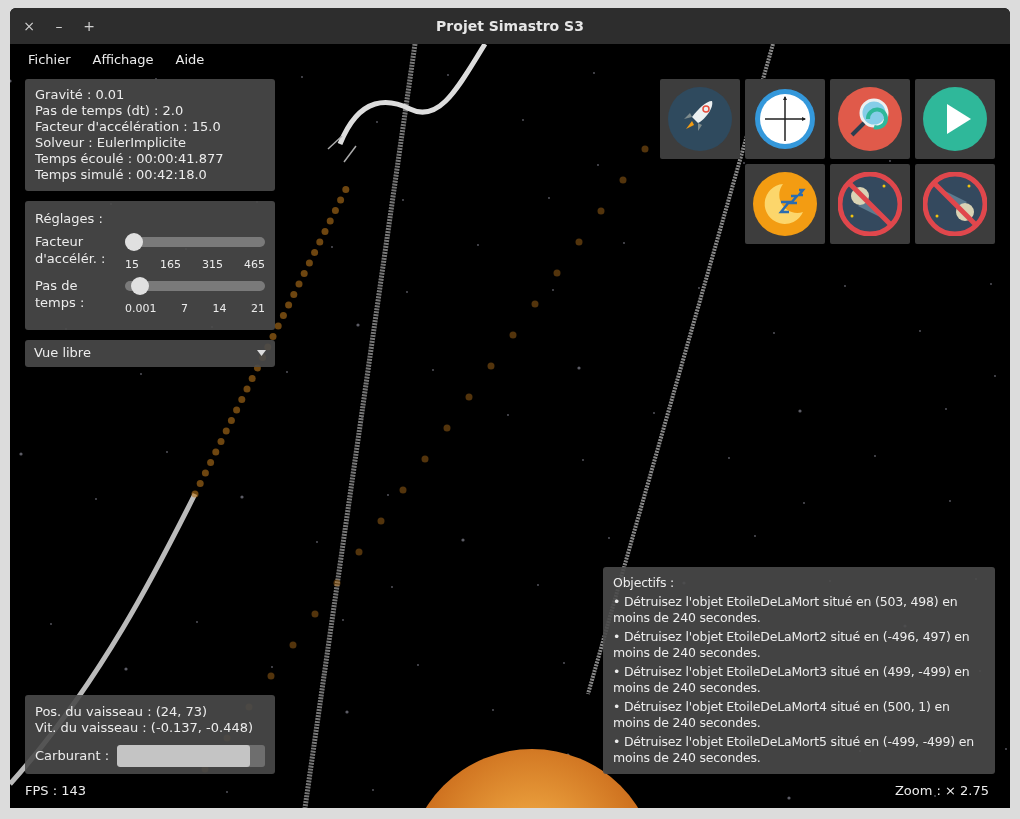 The image size is (1020, 819). What do you see at coordinates (792, 679) in the screenshot?
I see `objective-text: • Détruisez l'objet EtoileDeLaMort3 situé en (499, -499) en moins de 240 secondes.` at bounding box center [792, 679].